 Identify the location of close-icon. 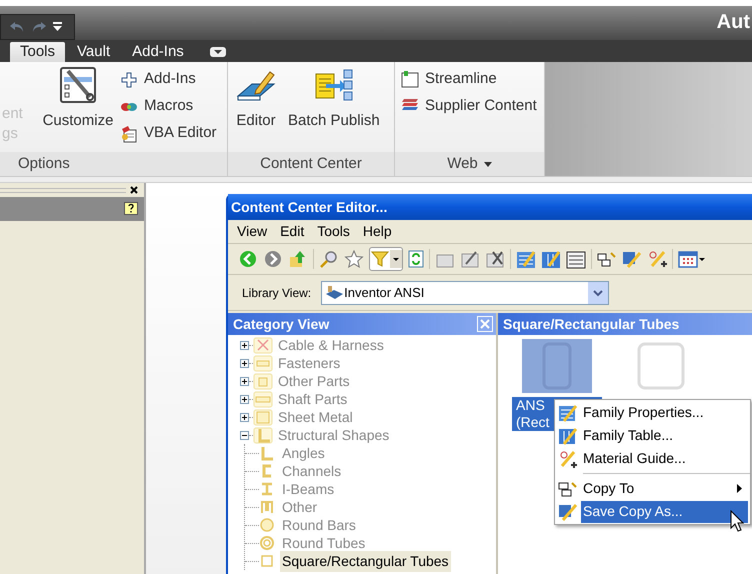
(134, 190).